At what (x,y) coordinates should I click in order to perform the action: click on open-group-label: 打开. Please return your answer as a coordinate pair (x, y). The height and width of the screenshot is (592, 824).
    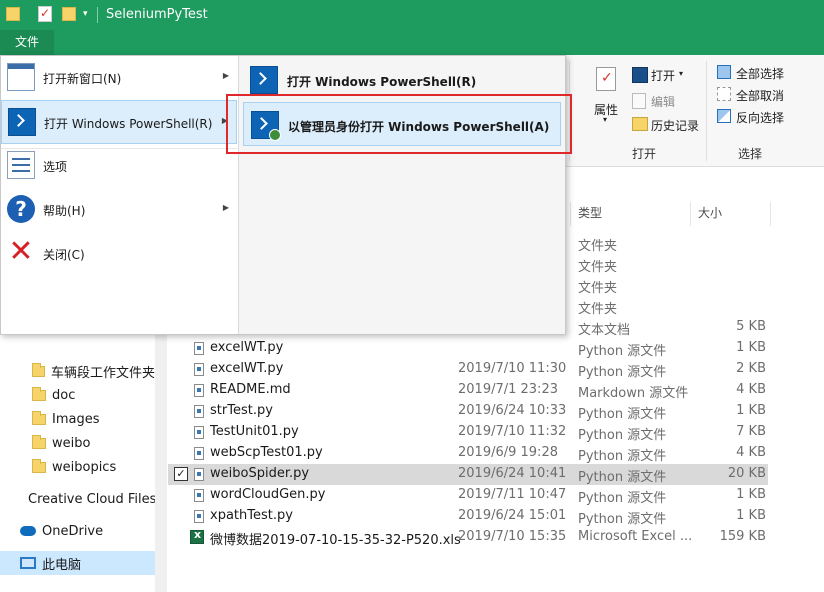
    Looking at the image, I should click on (644, 154).